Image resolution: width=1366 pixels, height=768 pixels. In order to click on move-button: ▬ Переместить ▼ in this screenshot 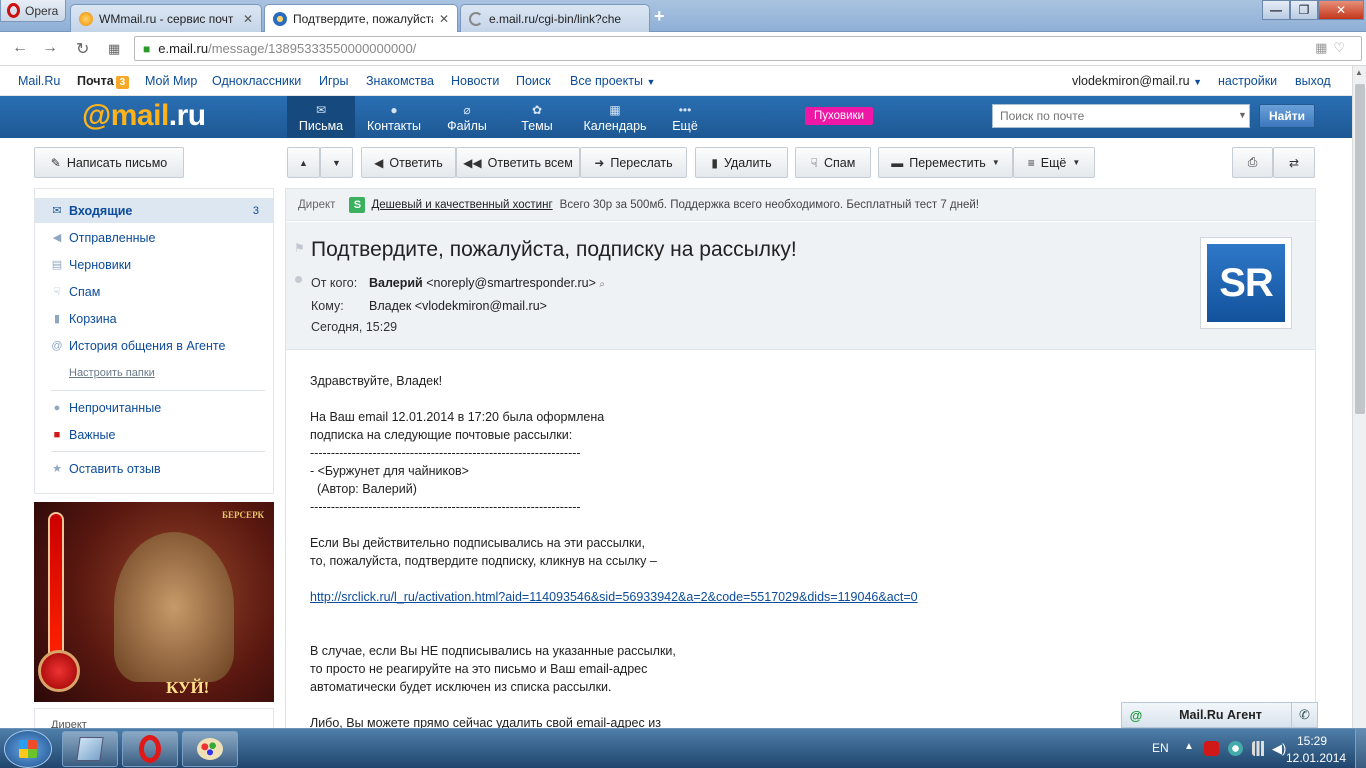, I will do `click(945, 162)`.